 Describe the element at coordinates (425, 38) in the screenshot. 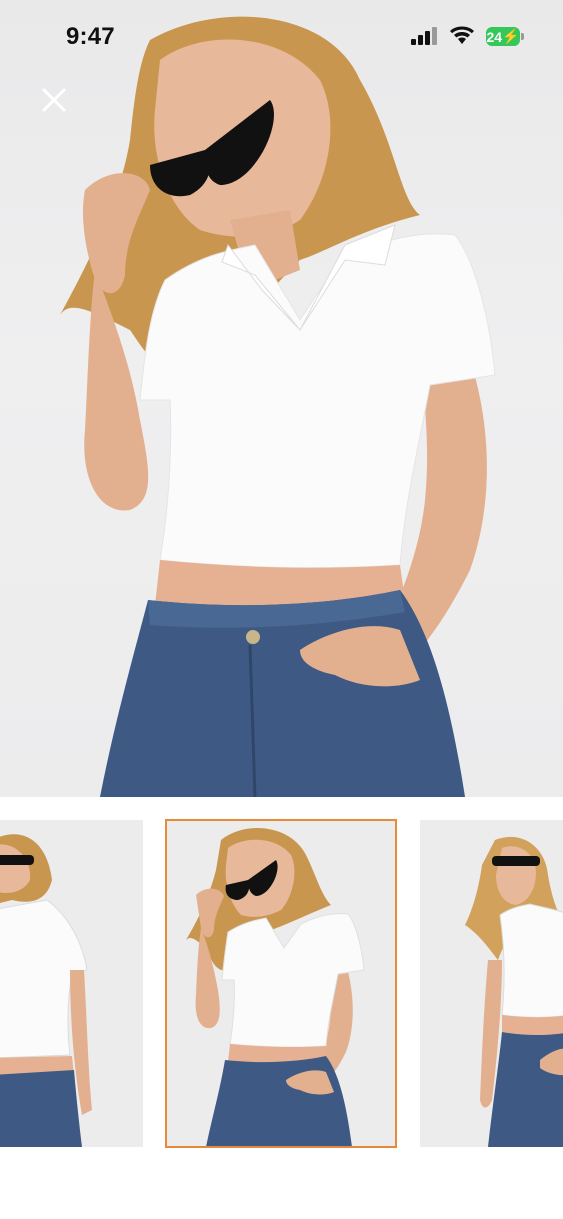

I see `cellular-signal-icon` at that location.